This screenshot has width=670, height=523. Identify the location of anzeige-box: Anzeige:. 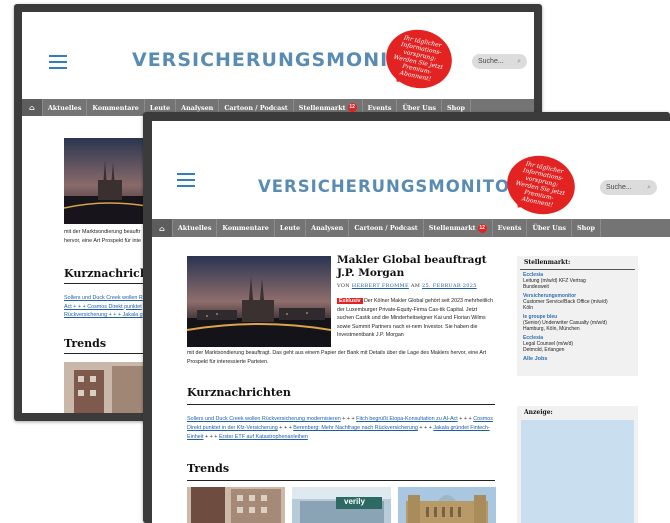
(577, 464).